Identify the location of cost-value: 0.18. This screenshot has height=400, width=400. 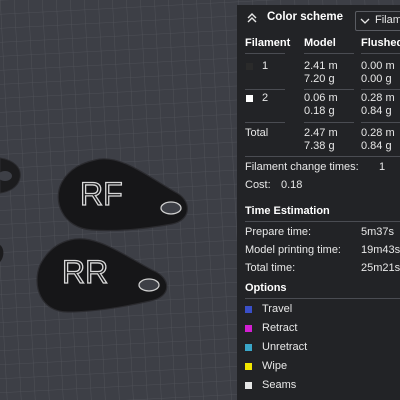
(292, 185).